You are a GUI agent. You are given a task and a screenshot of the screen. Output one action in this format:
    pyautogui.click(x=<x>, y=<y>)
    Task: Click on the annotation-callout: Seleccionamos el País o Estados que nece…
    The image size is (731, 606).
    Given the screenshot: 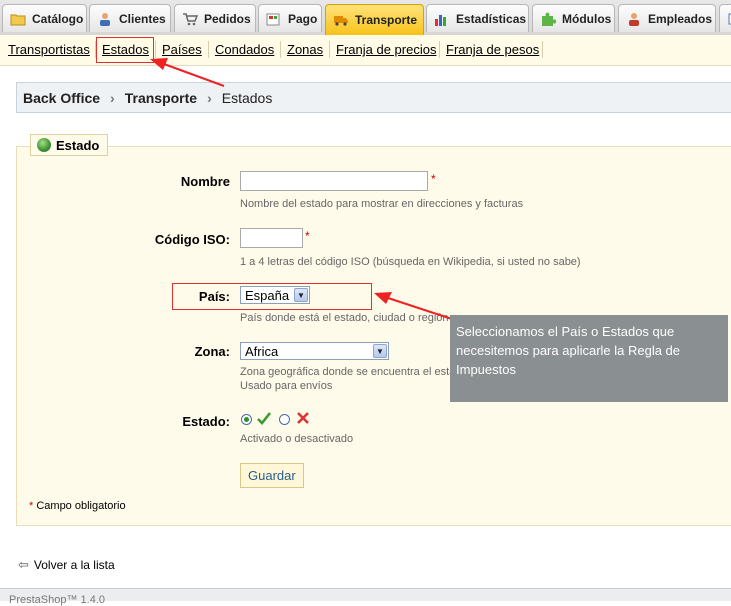 What is the action you would take?
    pyautogui.click(x=589, y=358)
    